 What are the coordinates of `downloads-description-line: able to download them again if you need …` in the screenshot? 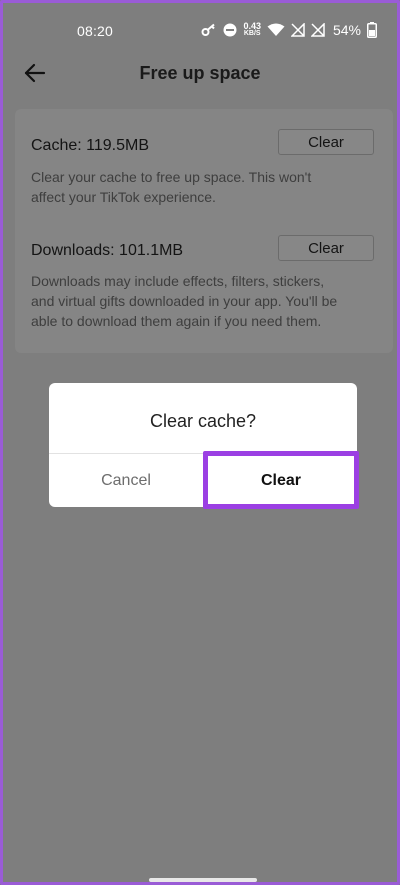 It's located at (176, 321).